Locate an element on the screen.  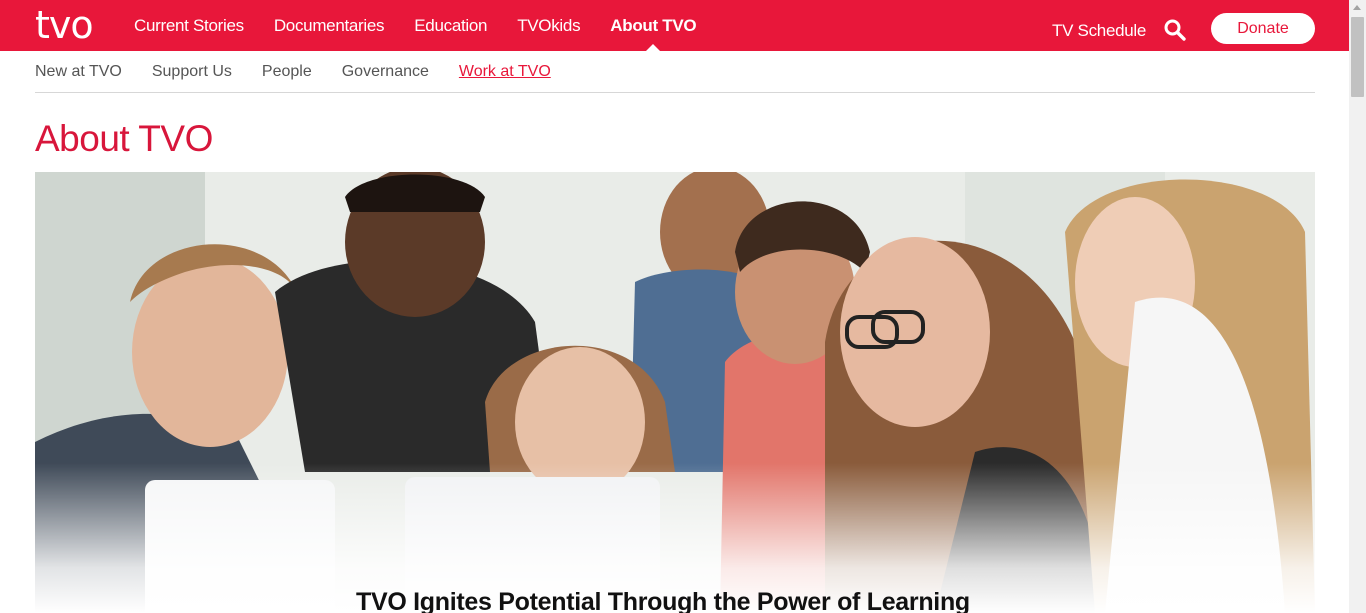
active-caret-icon is located at coordinates (653, 47).